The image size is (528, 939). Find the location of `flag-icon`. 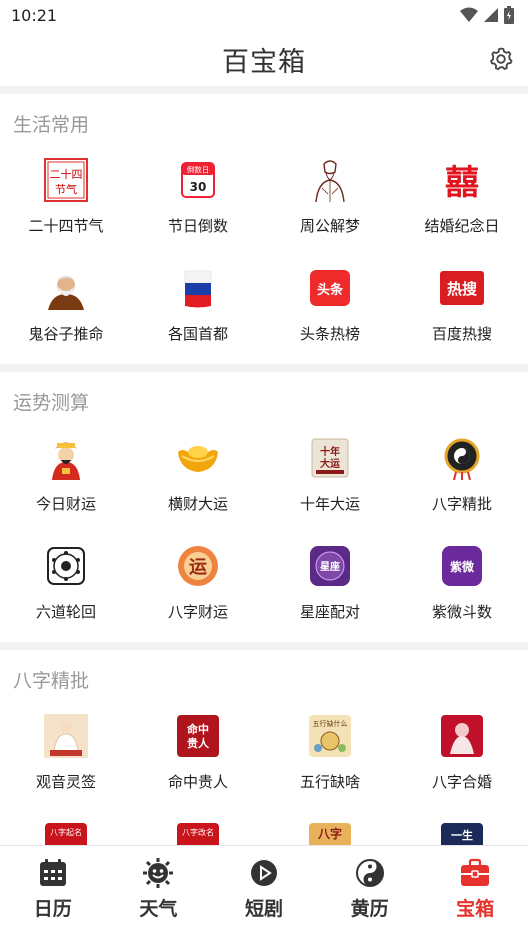

flag-icon is located at coordinates (198, 289).